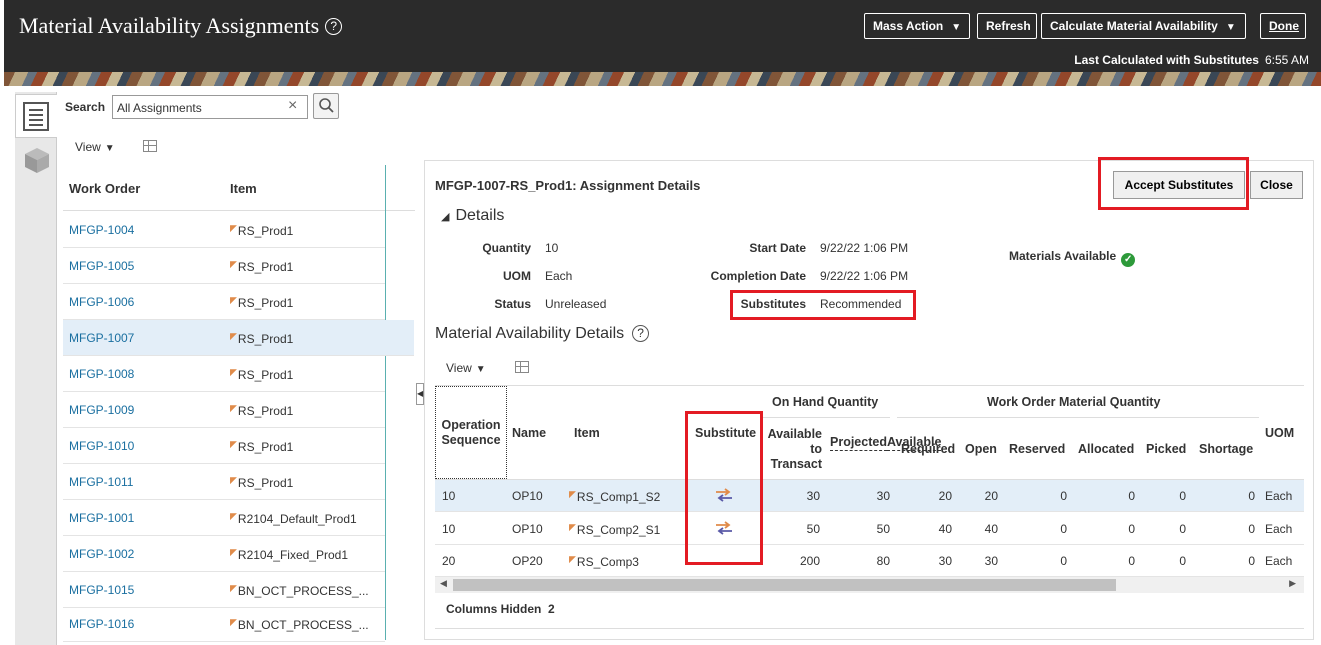 Image resolution: width=1321 pixels, height=645 pixels. What do you see at coordinates (101, 482) in the screenshot?
I see `work-order-link: MFGP-1011` at bounding box center [101, 482].